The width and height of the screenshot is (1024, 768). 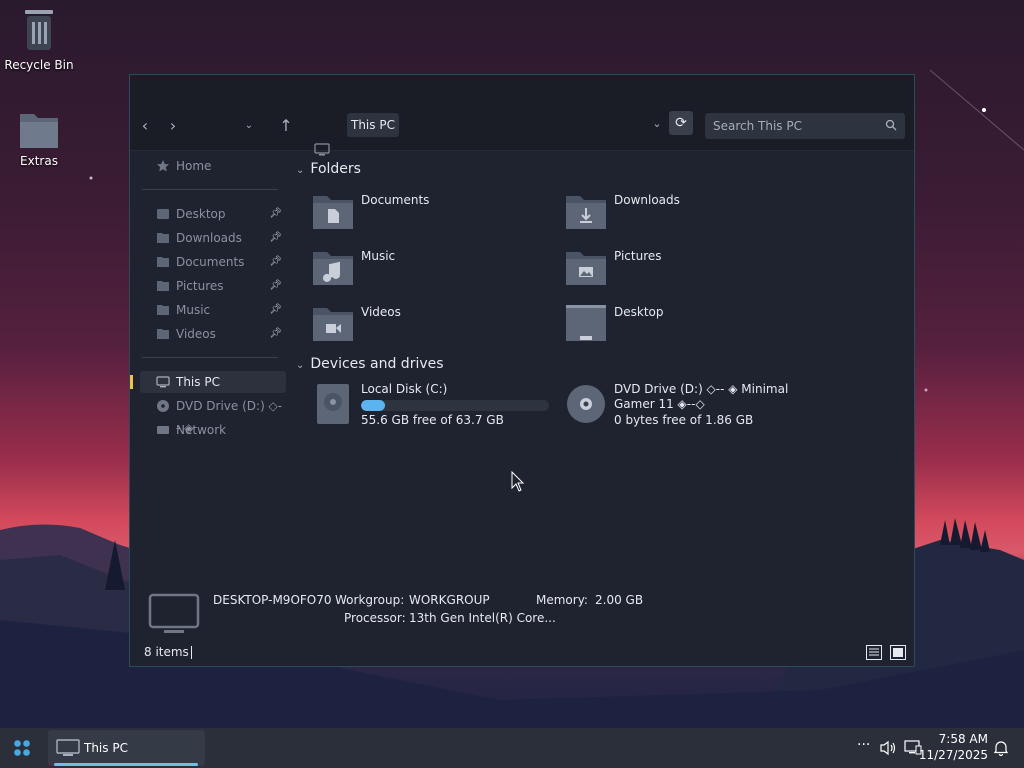 What do you see at coordinates (428, 325) in the screenshot?
I see `folder-tile-videos: Videos` at bounding box center [428, 325].